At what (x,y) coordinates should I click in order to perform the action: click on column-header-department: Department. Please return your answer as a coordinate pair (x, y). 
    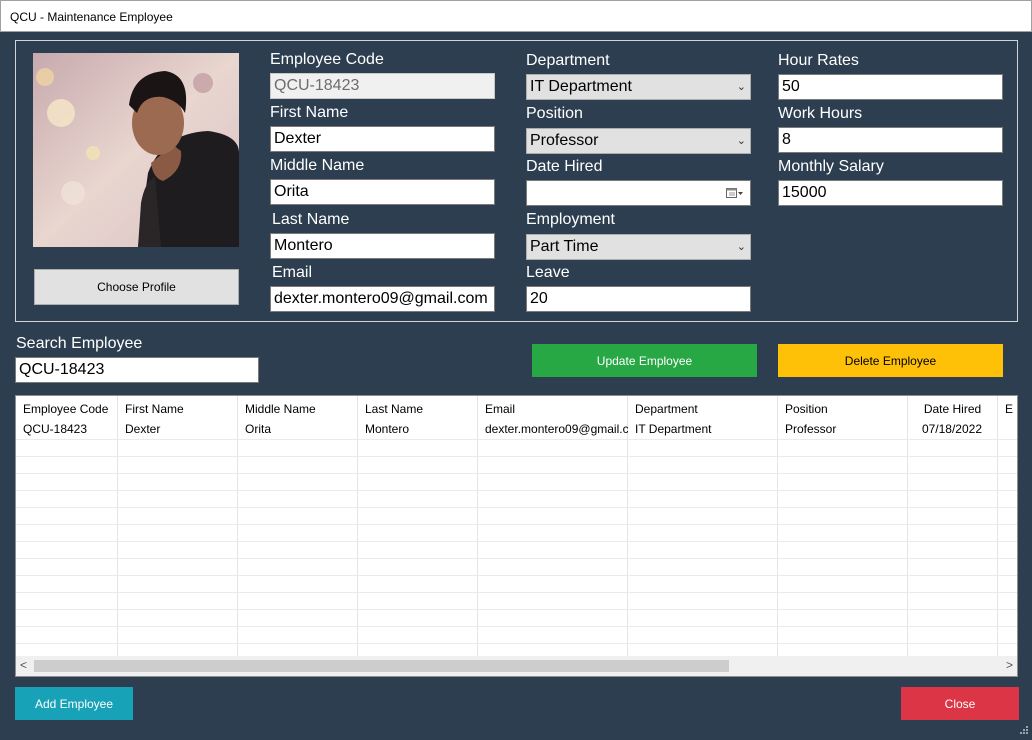
    Looking at the image, I should click on (703, 409).